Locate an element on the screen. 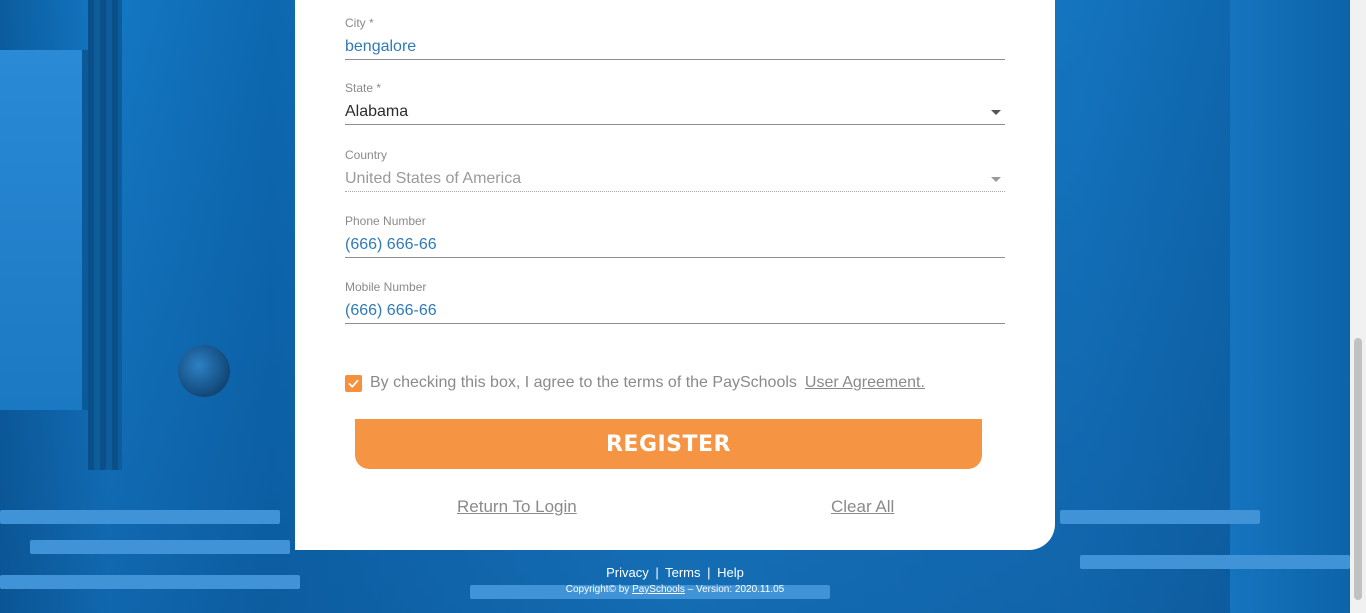 The width and height of the screenshot is (1366, 613). city-field: City * bengalore is located at coordinates (675, 38).